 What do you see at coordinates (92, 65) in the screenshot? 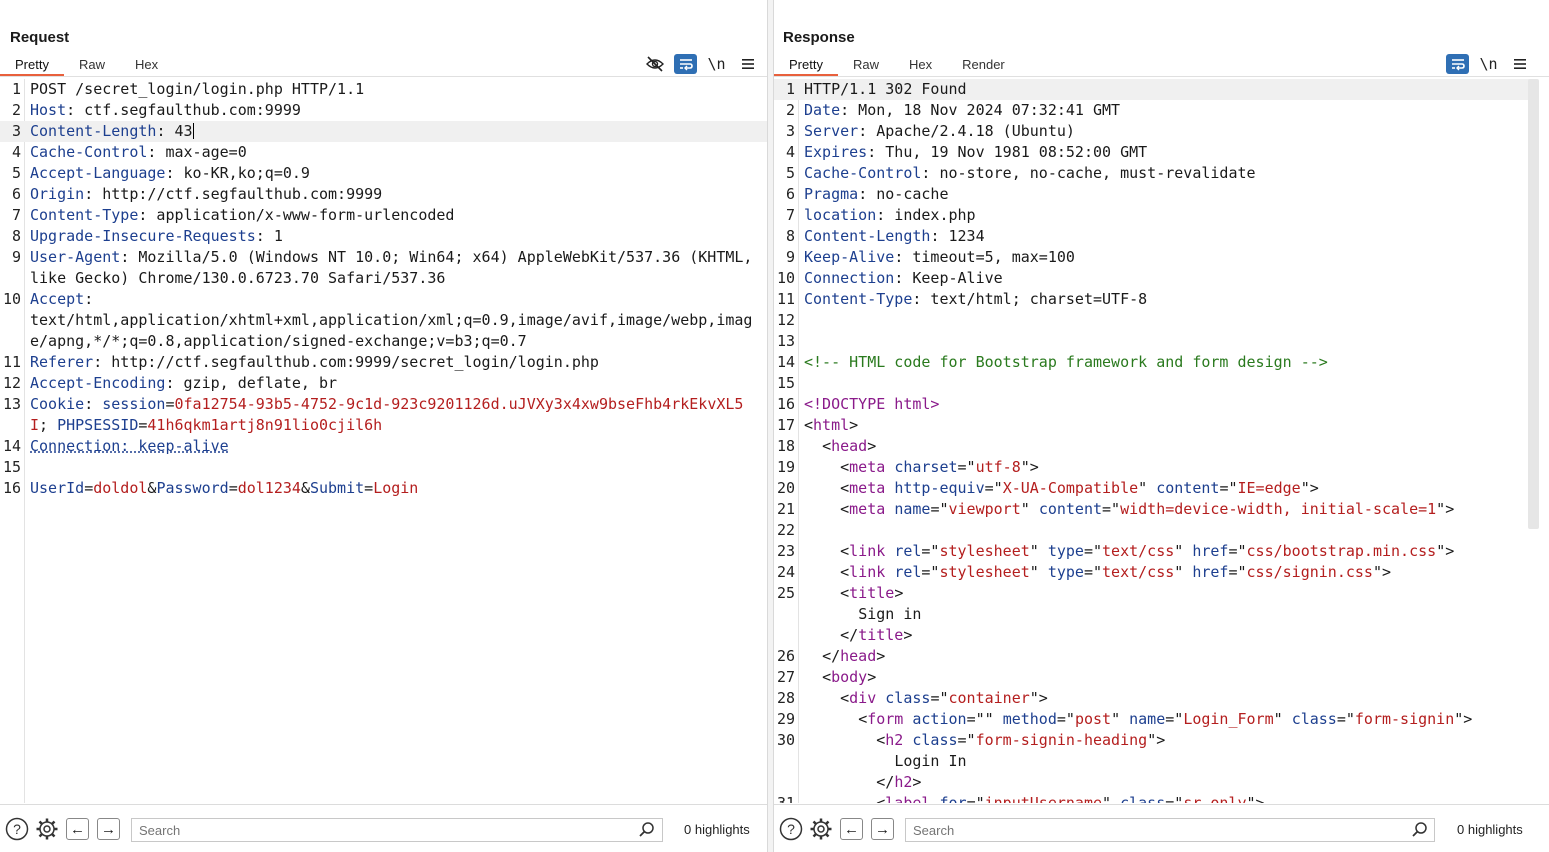
I see `request-tab-raw: Raw` at bounding box center [92, 65].